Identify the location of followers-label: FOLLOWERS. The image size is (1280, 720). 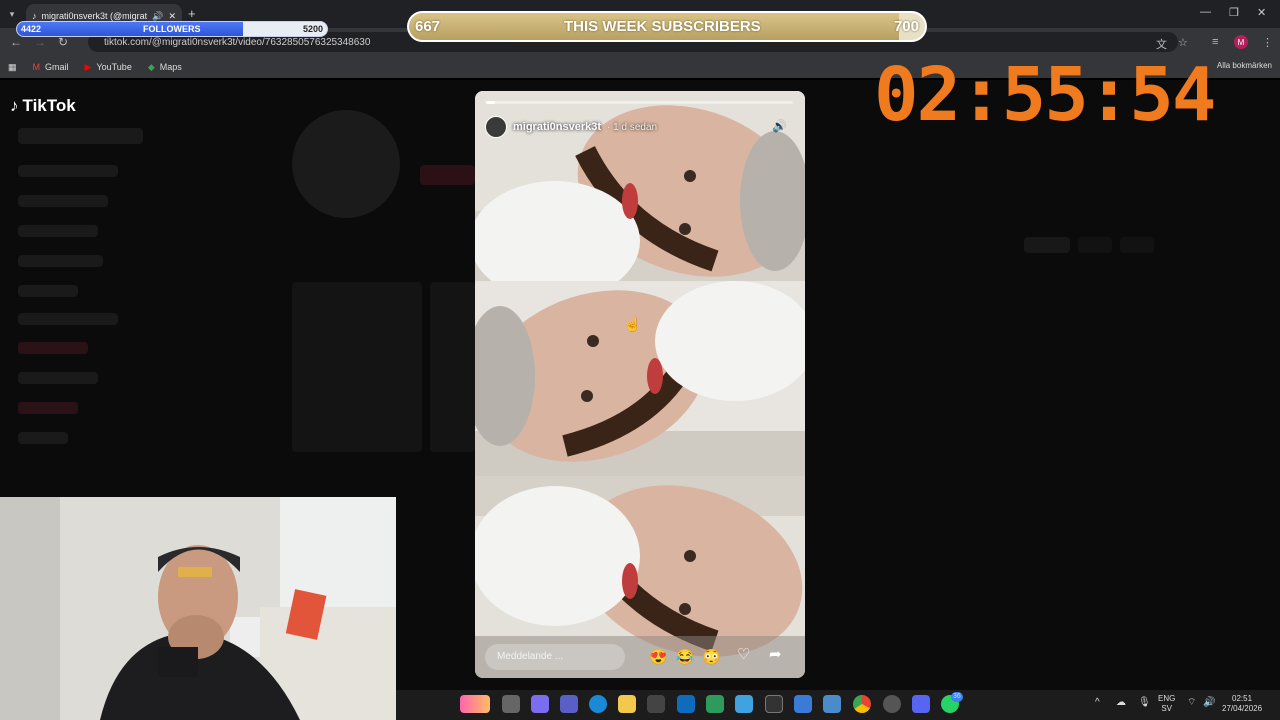
(172, 29).